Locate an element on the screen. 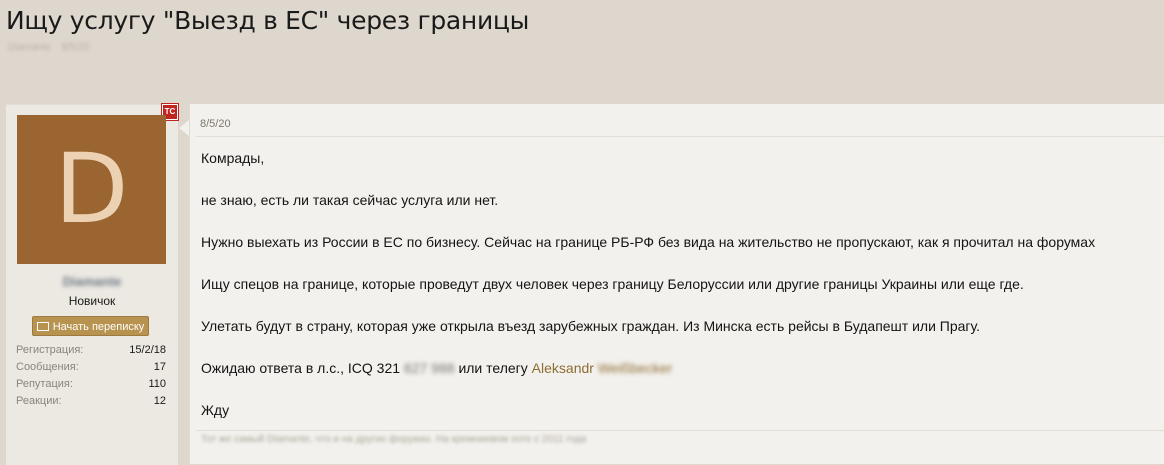  post-paragraph: Жду is located at coordinates (215, 410).